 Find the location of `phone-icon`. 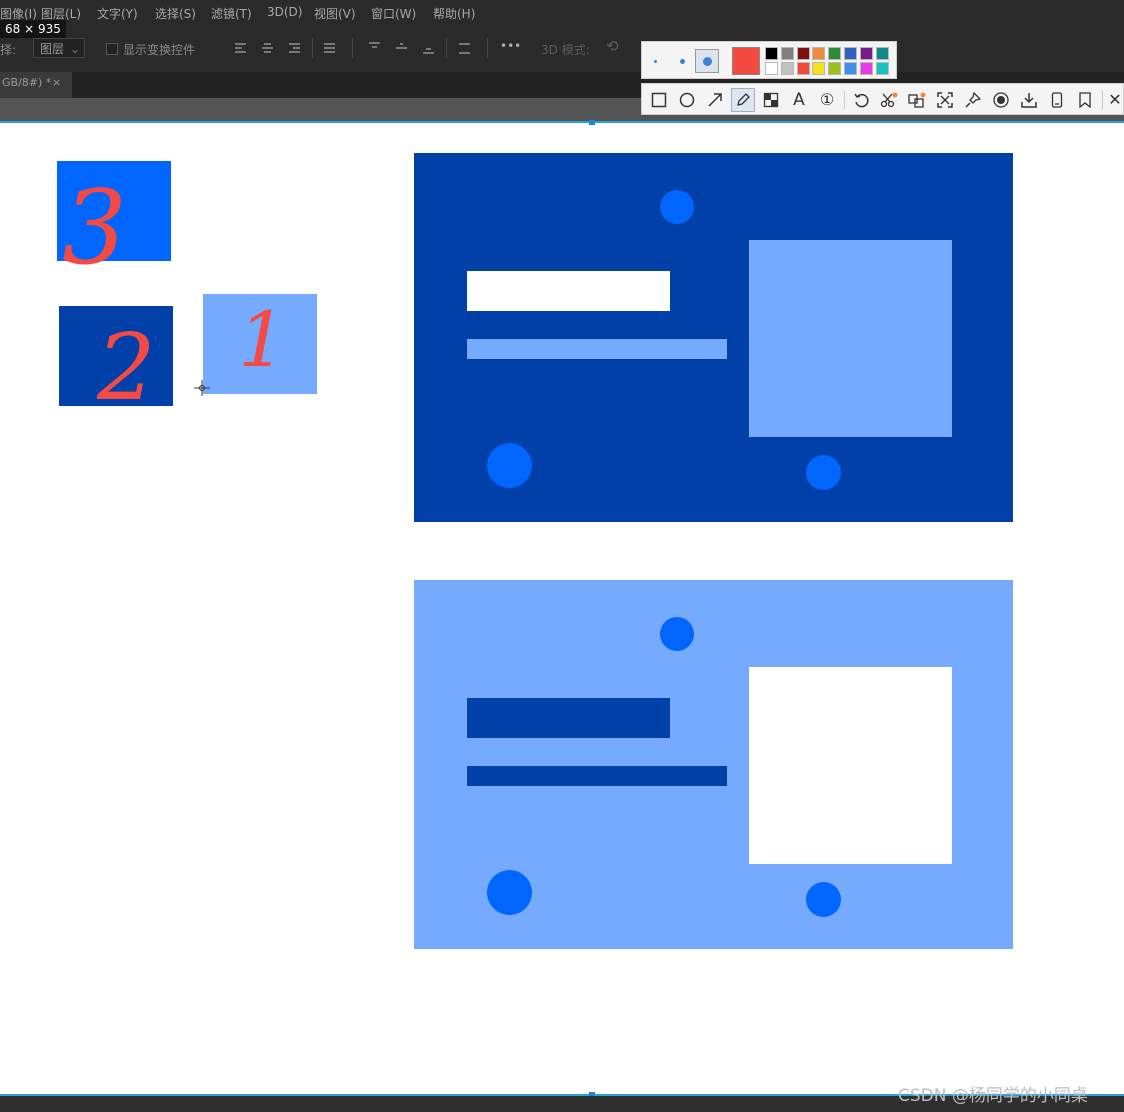

phone-icon is located at coordinates (1057, 100).